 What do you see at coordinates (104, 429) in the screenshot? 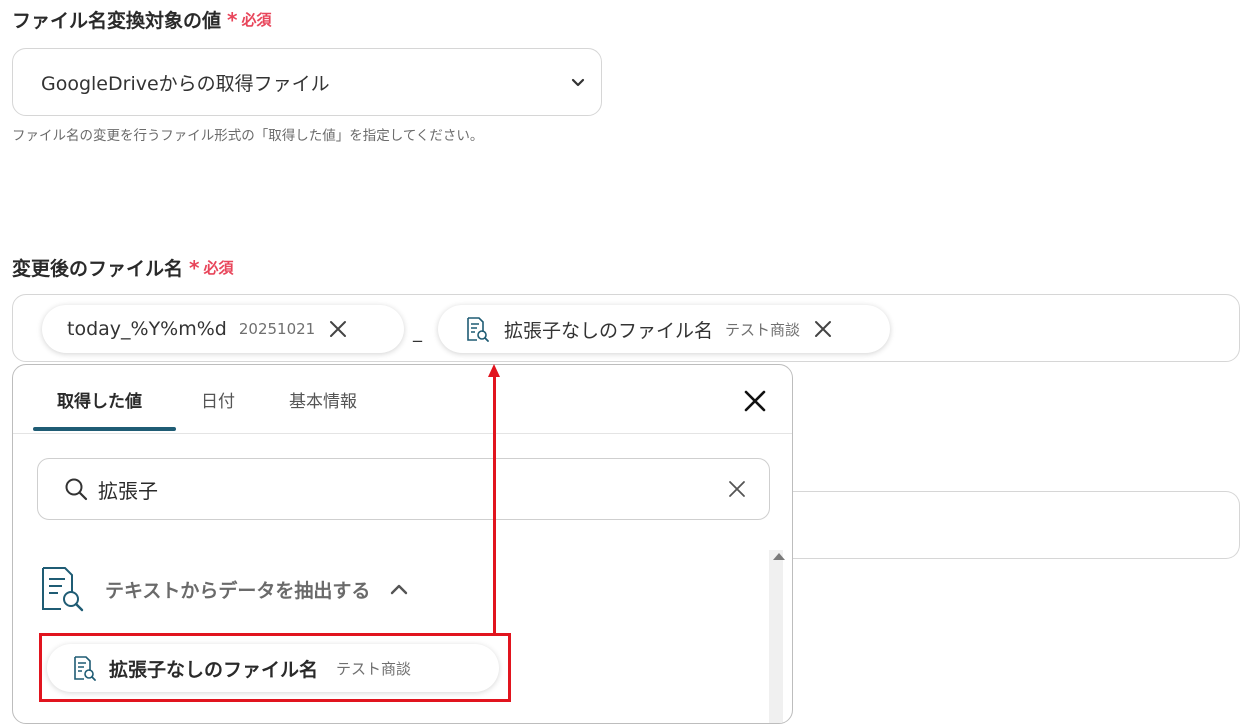
I see `active-tab-indicator` at bounding box center [104, 429].